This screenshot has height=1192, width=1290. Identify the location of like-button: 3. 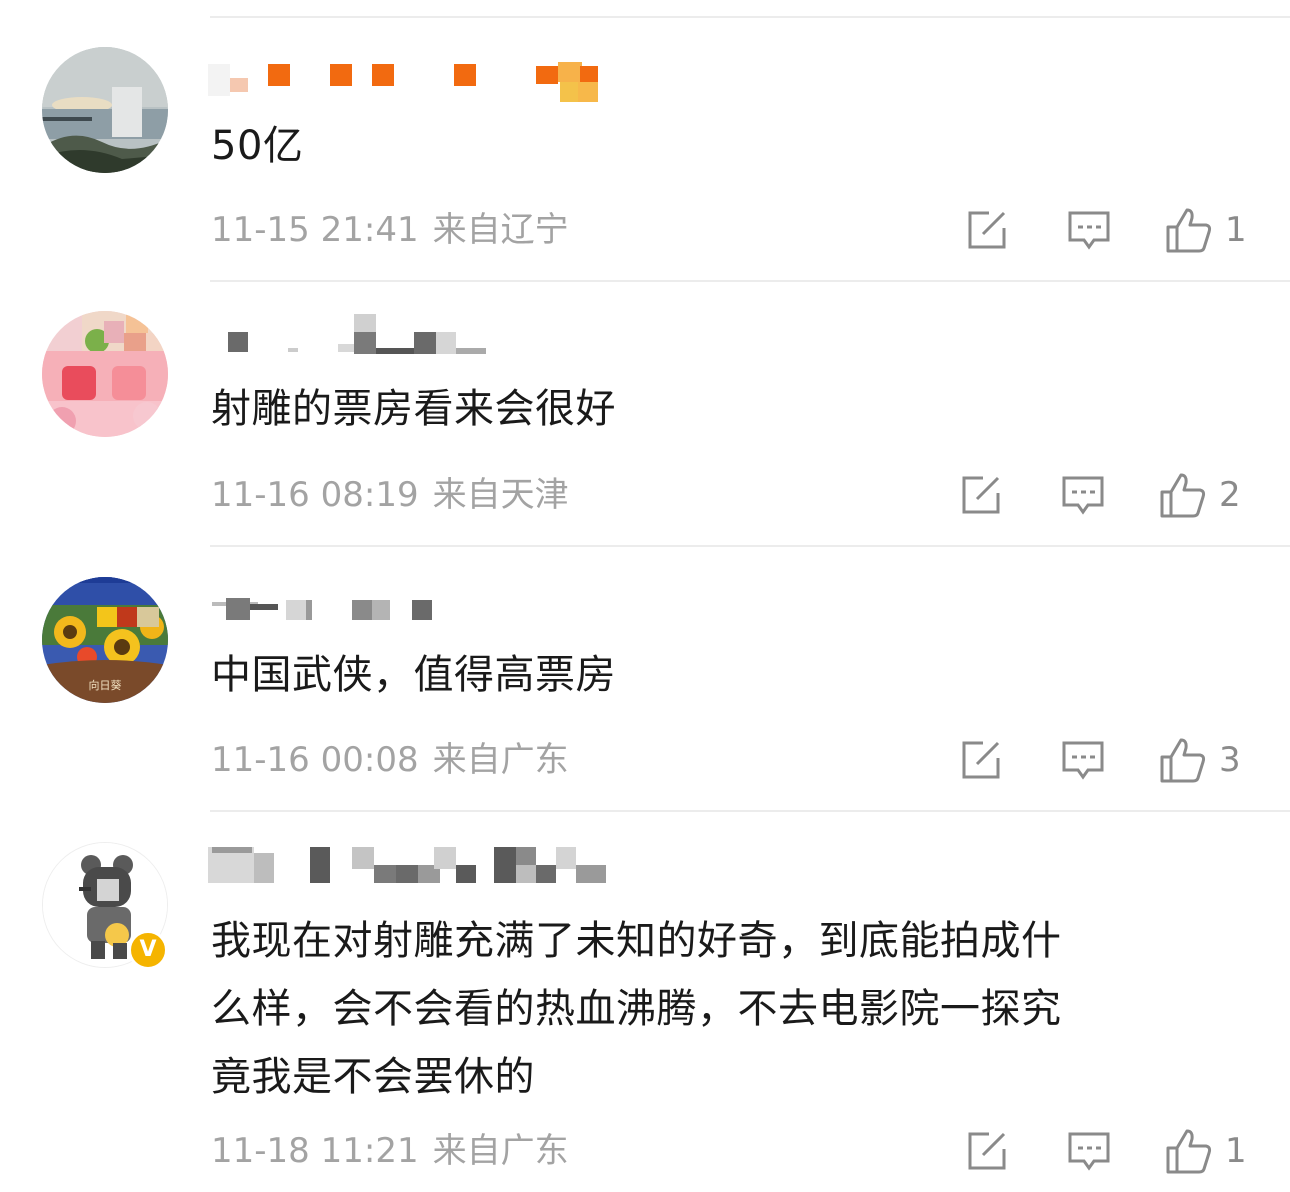
(1200, 760).